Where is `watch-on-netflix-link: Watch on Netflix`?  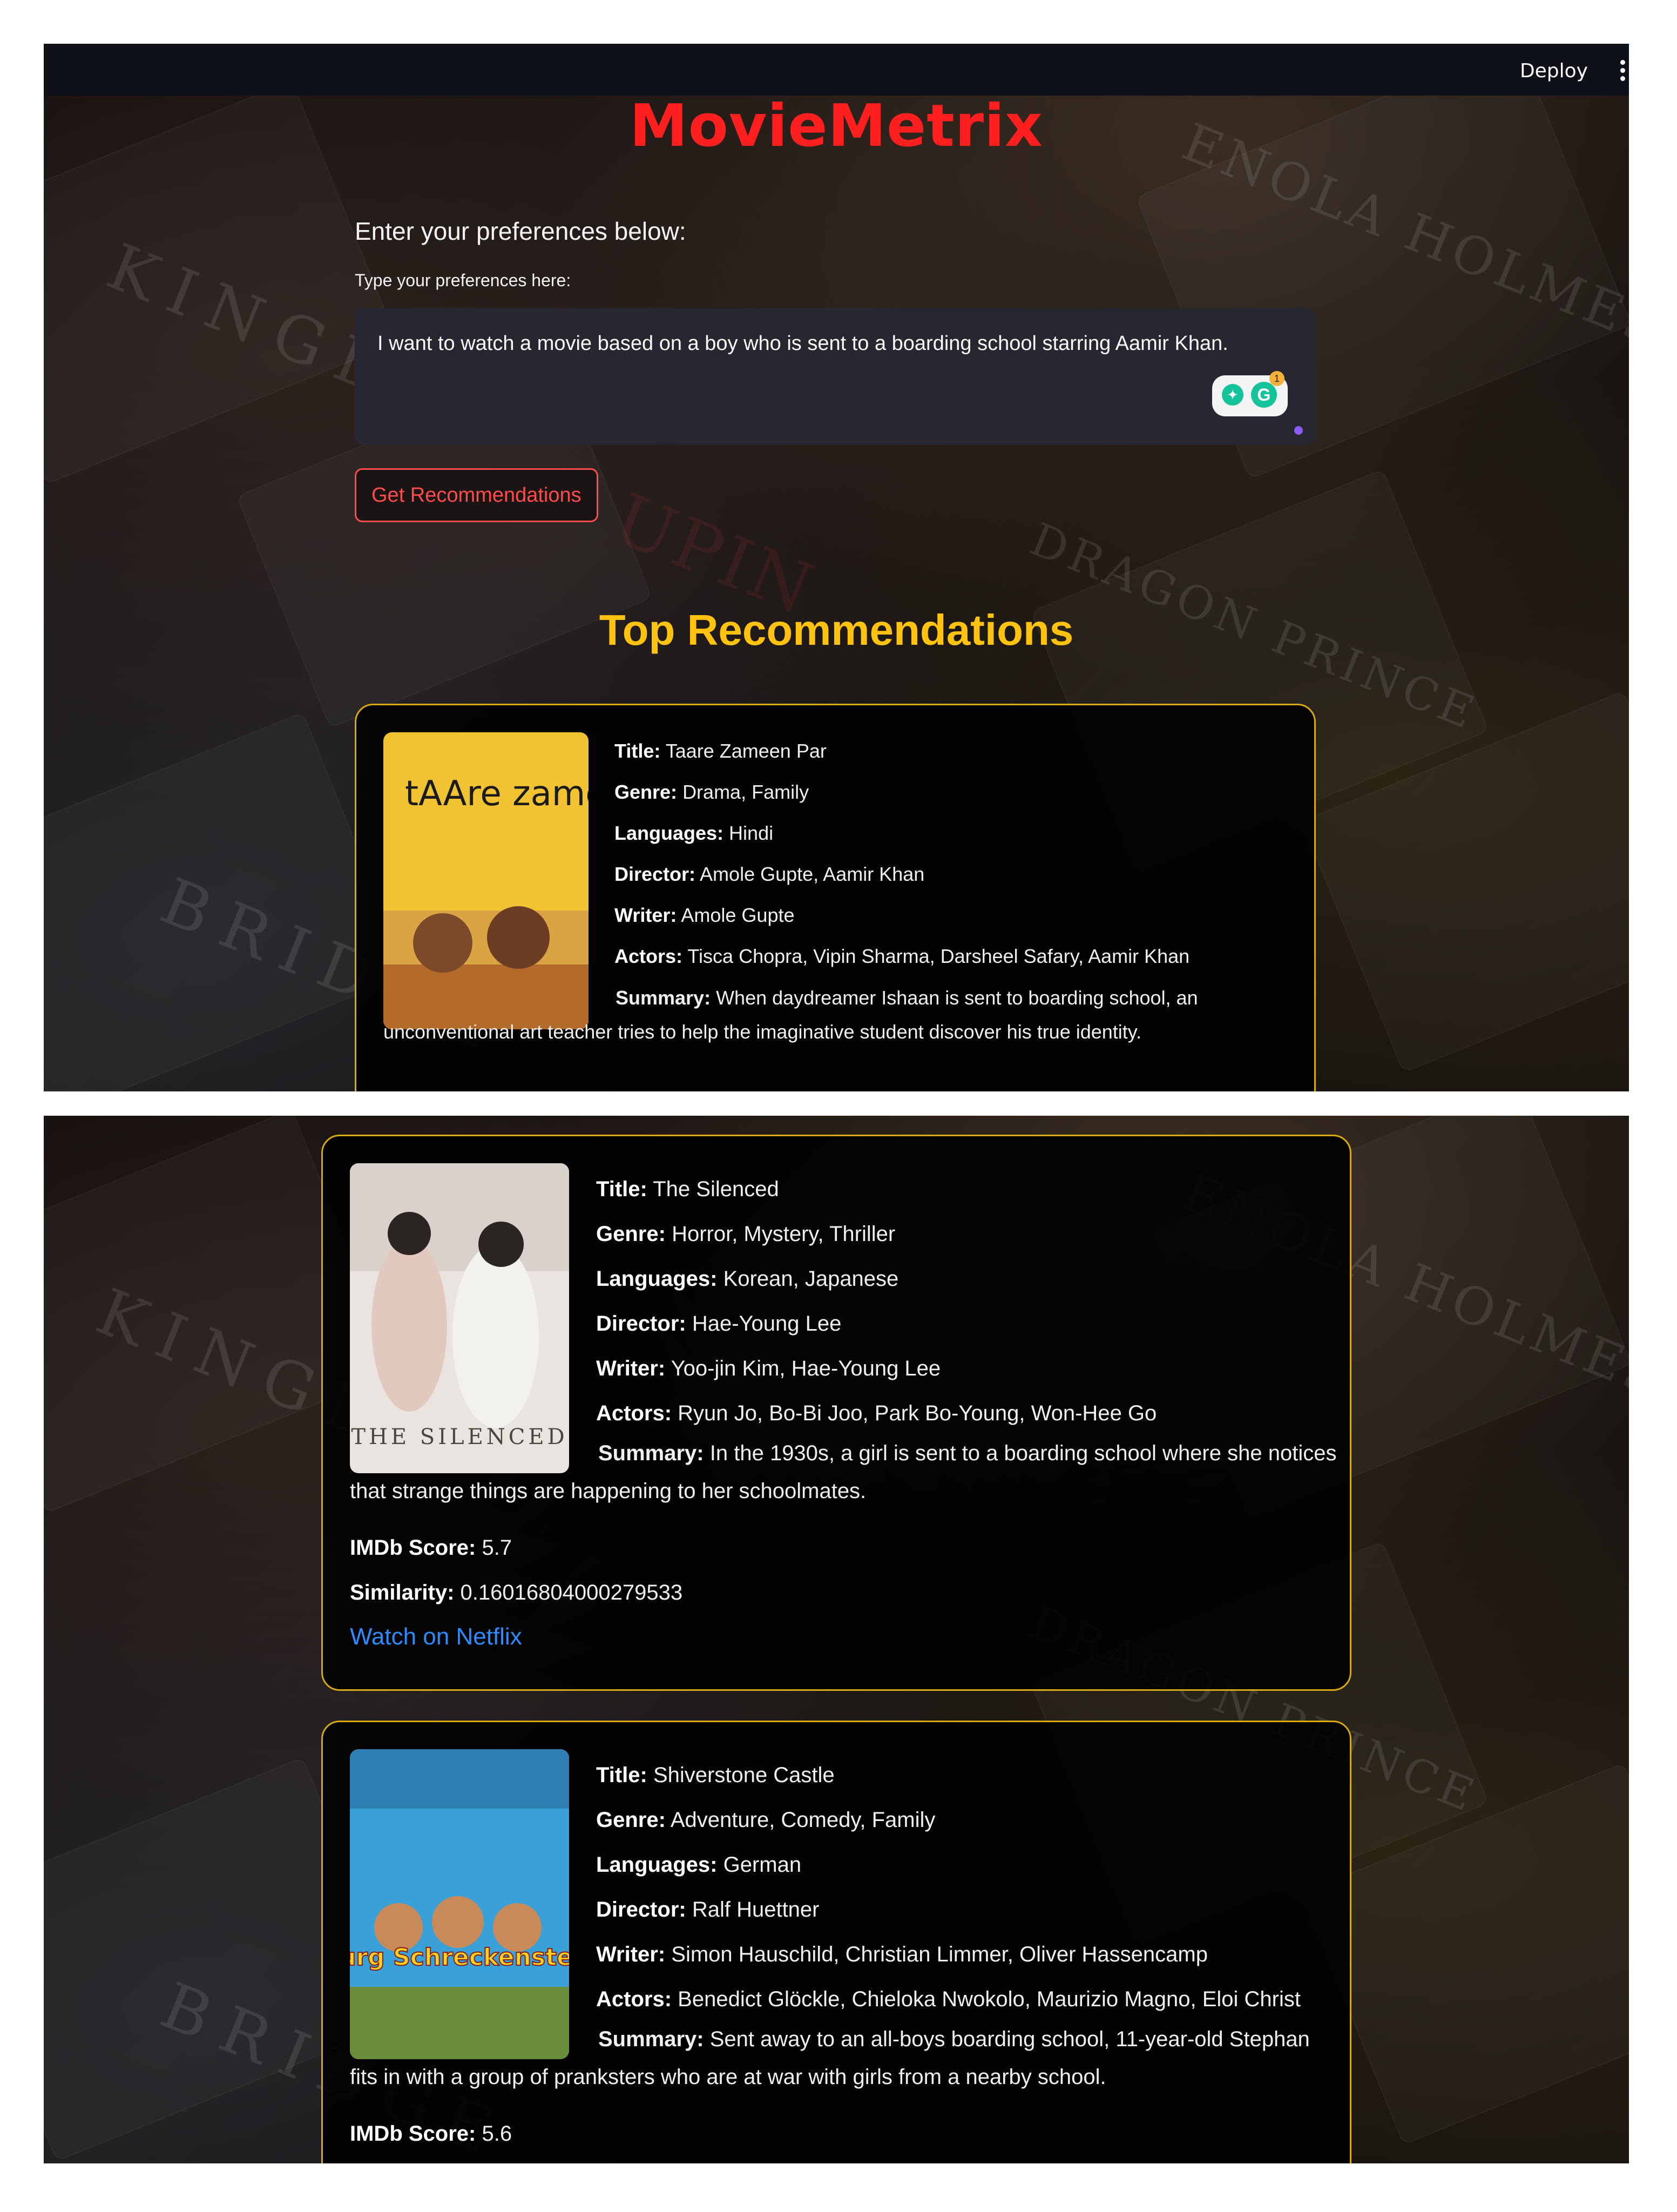 watch-on-netflix-link: Watch on Netflix is located at coordinates (436, 1636).